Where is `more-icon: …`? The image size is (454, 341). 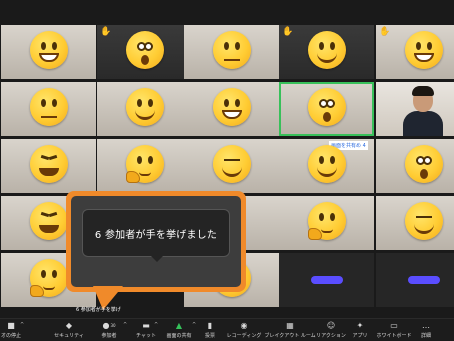
more-icon: … is located at coordinates (426, 325).